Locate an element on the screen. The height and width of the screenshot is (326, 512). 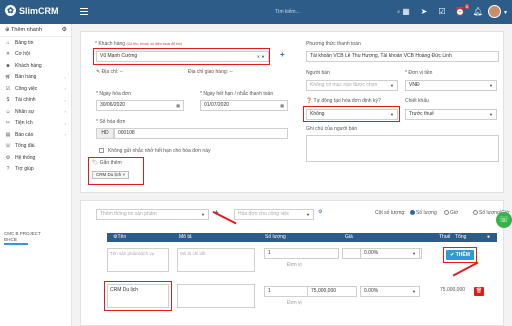
tag-chip: CRM Du lịch × is located at coordinates (111, 175).